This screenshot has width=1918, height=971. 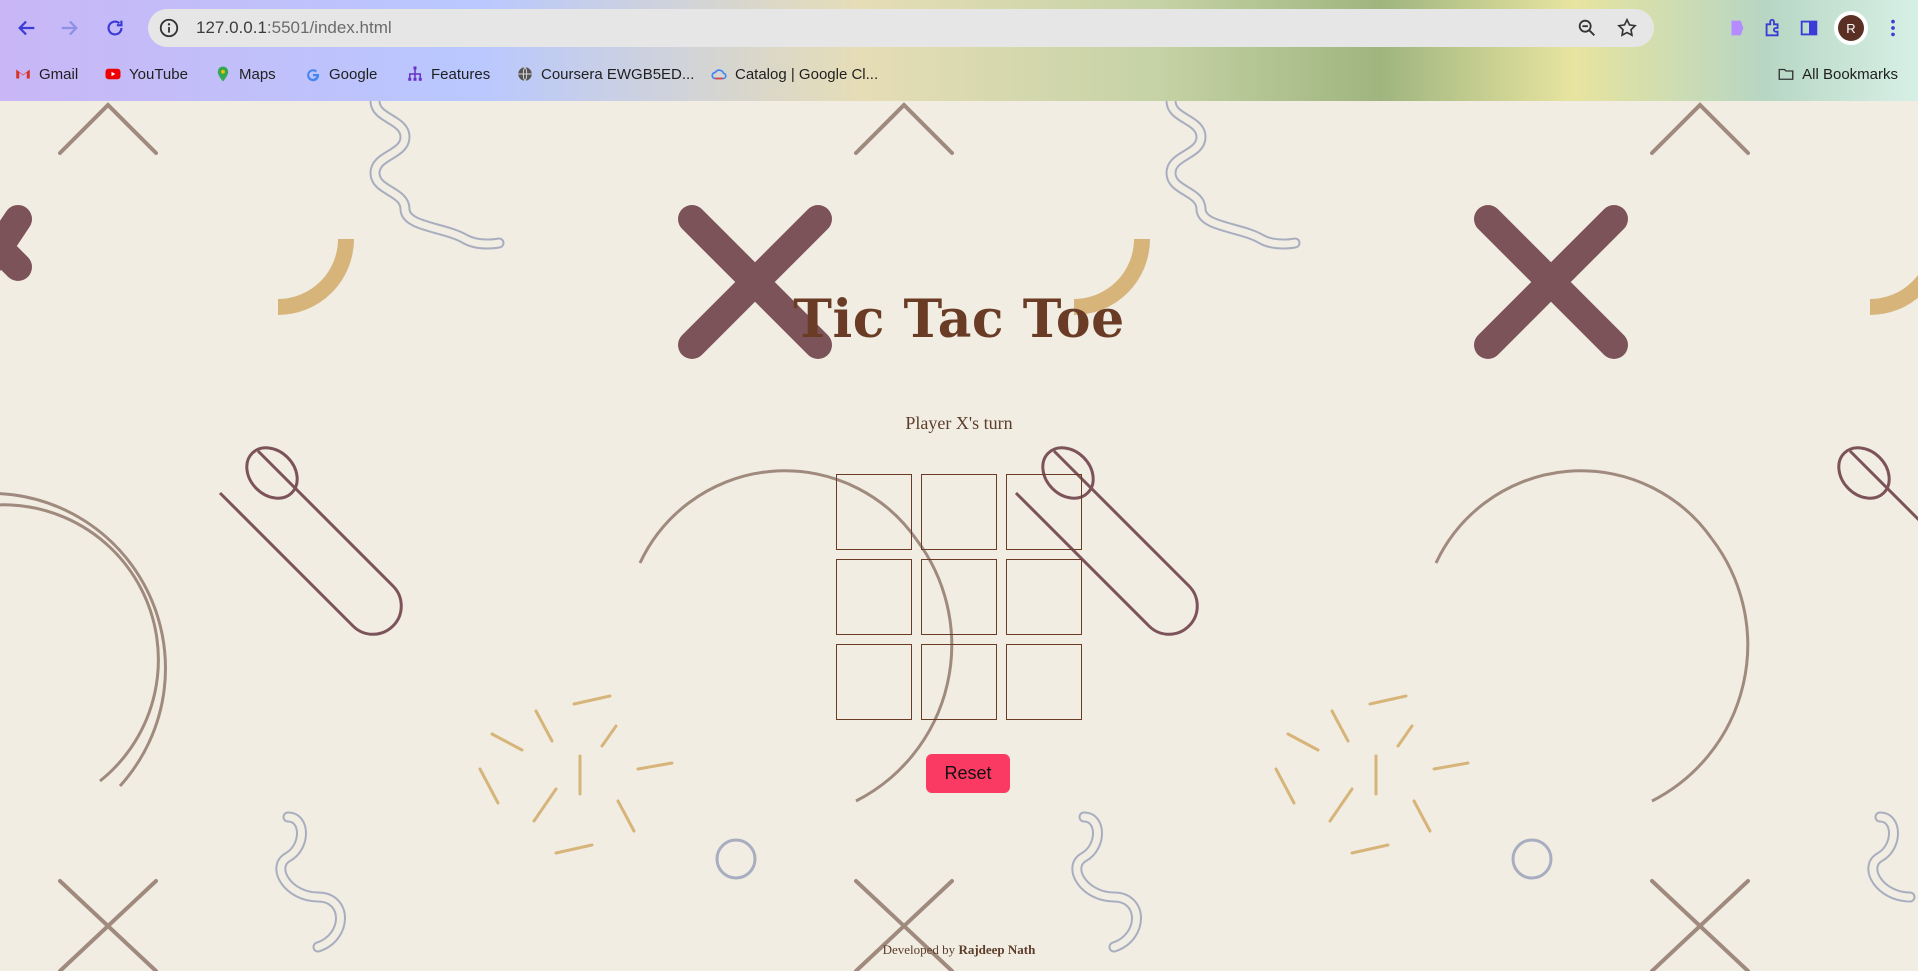 I want to click on reload-icon, so click(x=115, y=28).